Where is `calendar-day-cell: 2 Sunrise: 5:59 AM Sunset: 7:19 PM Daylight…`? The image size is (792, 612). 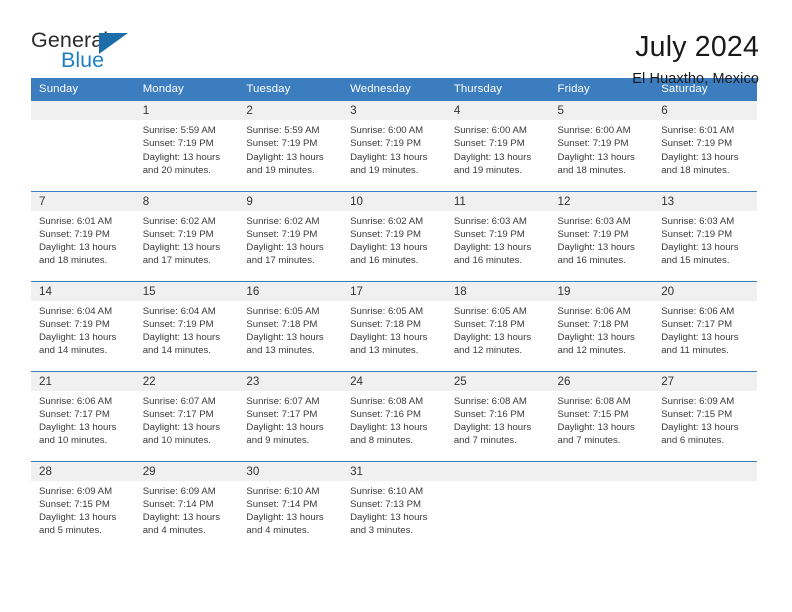
calendar-day-cell: 2 Sunrise: 5:59 AM Sunset: 7:19 PM Daylight… is located at coordinates (290, 146).